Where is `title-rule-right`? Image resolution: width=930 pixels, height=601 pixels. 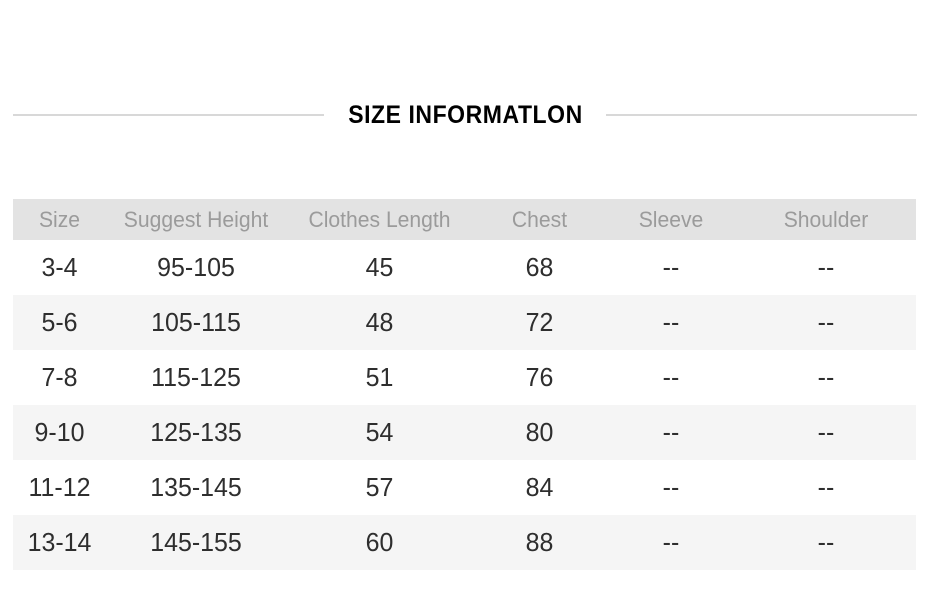
title-rule-right is located at coordinates (762, 115).